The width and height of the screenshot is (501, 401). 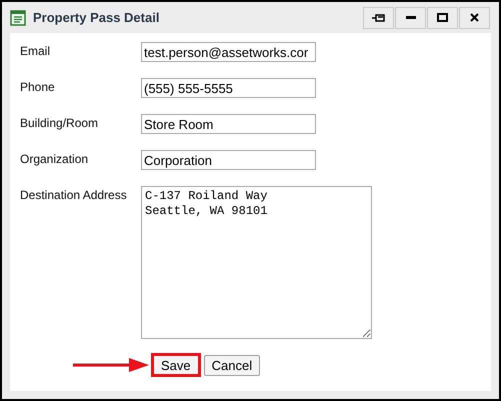 What do you see at coordinates (55, 159) in the screenshot?
I see `field-label: Organization` at bounding box center [55, 159].